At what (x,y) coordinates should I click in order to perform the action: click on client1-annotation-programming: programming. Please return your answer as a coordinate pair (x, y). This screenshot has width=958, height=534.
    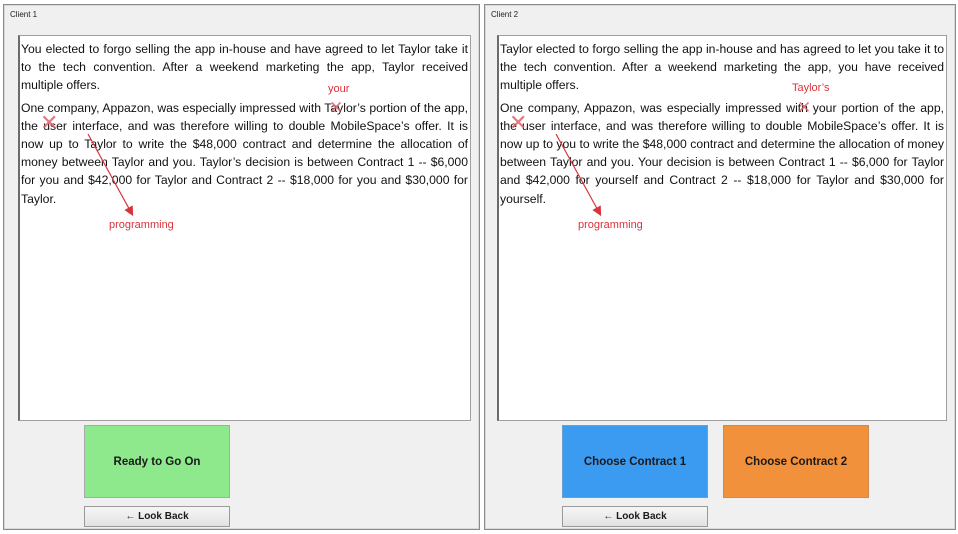
    Looking at the image, I should click on (141, 225).